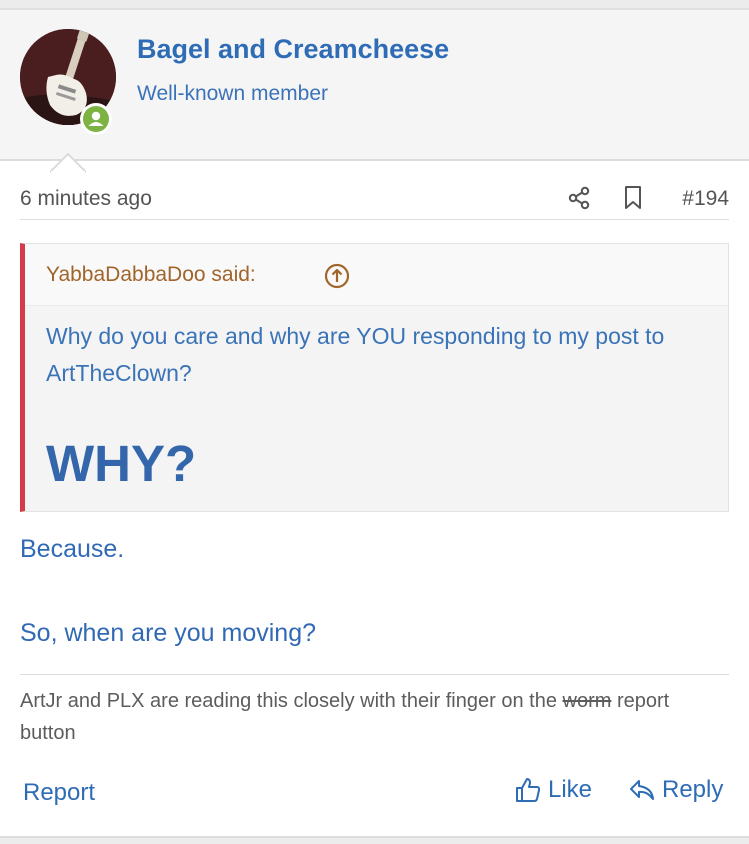  Describe the element at coordinates (642, 790) in the screenshot. I see `reply-arrow-icon` at that location.